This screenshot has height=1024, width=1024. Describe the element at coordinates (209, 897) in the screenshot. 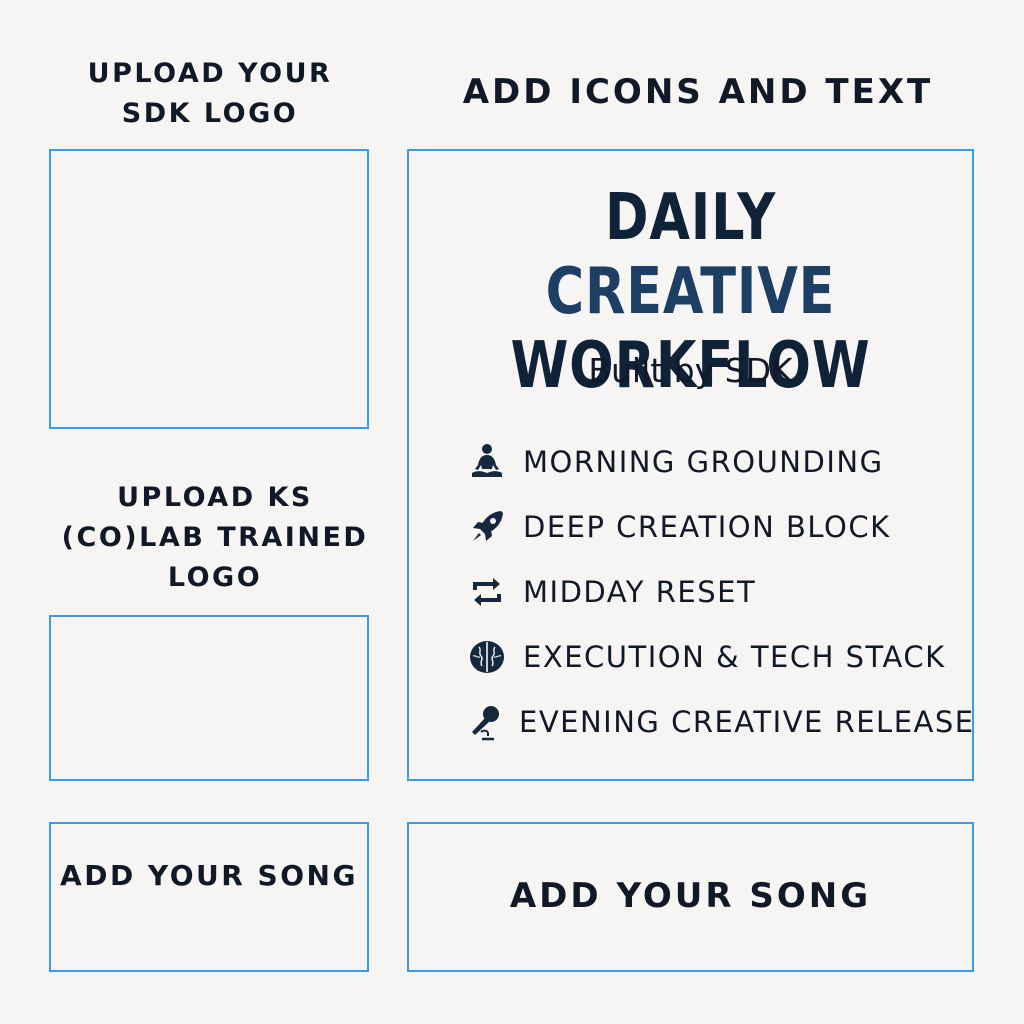

I see `song-upload-area-small: ADD YOUR SONG` at that location.